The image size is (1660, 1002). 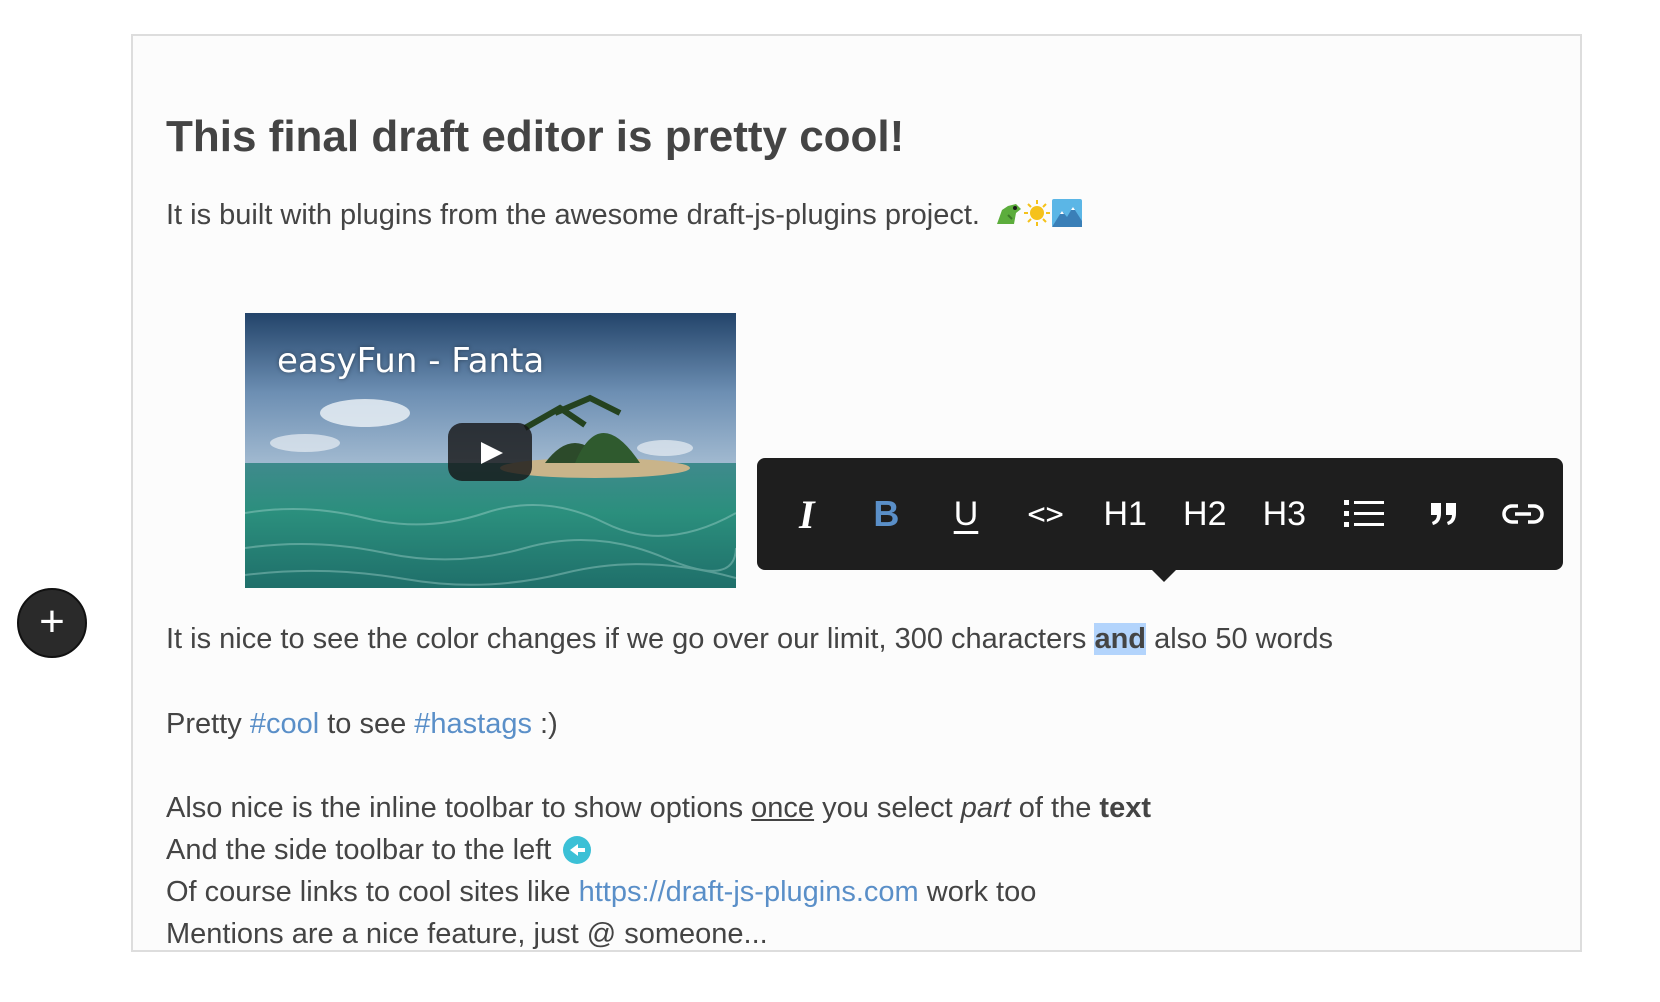 What do you see at coordinates (1125, 514) in the screenshot?
I see `h1-button: H1` at bounding box center [1125, 514].